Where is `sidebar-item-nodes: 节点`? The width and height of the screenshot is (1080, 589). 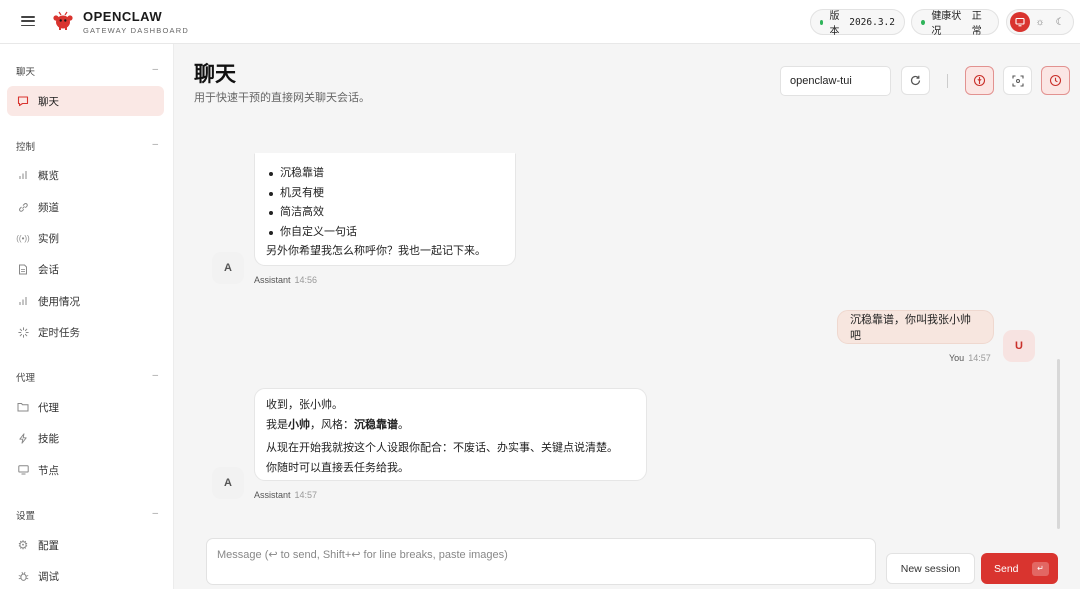 sidebar-item-nodes: 节点 is located at coordinates (85, 470).